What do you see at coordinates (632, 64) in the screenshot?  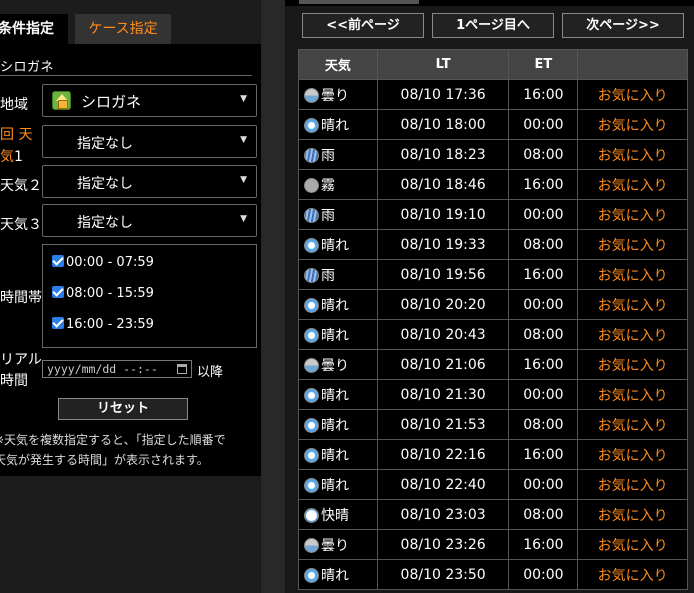 I see `header-fav` at bounding box center [632, 64].